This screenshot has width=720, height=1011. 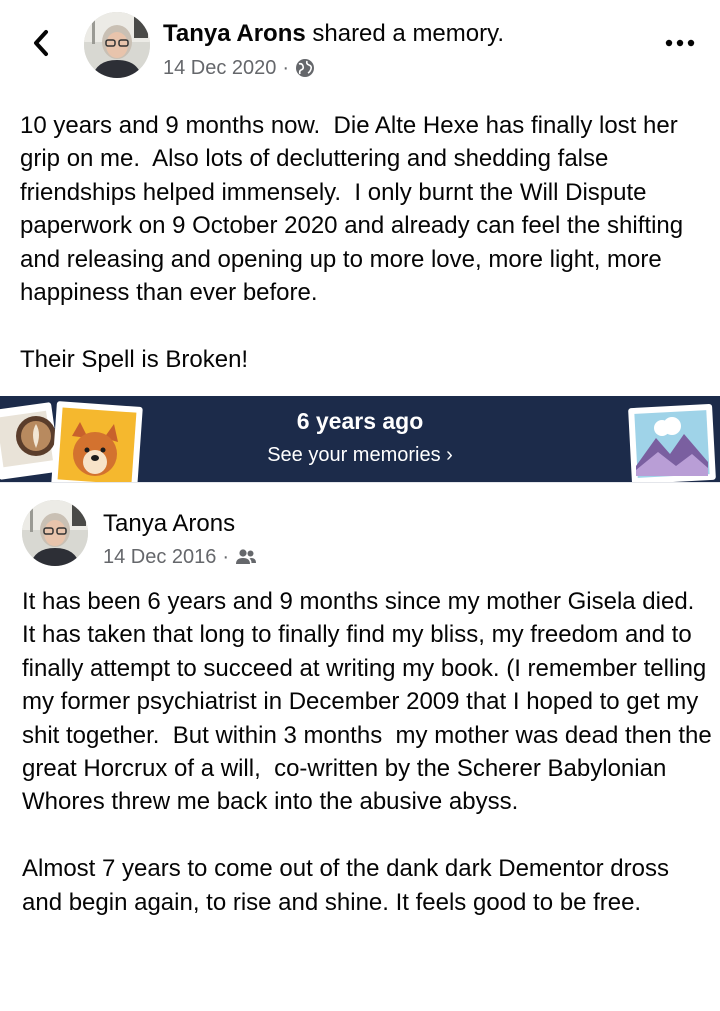 I want to click on more-options-icon, so click(x=680, y=43).